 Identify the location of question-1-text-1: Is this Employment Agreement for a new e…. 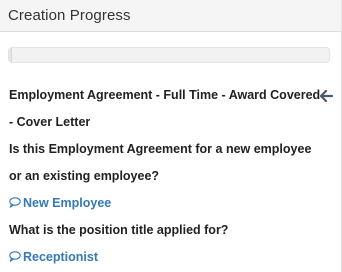
(160, 149).